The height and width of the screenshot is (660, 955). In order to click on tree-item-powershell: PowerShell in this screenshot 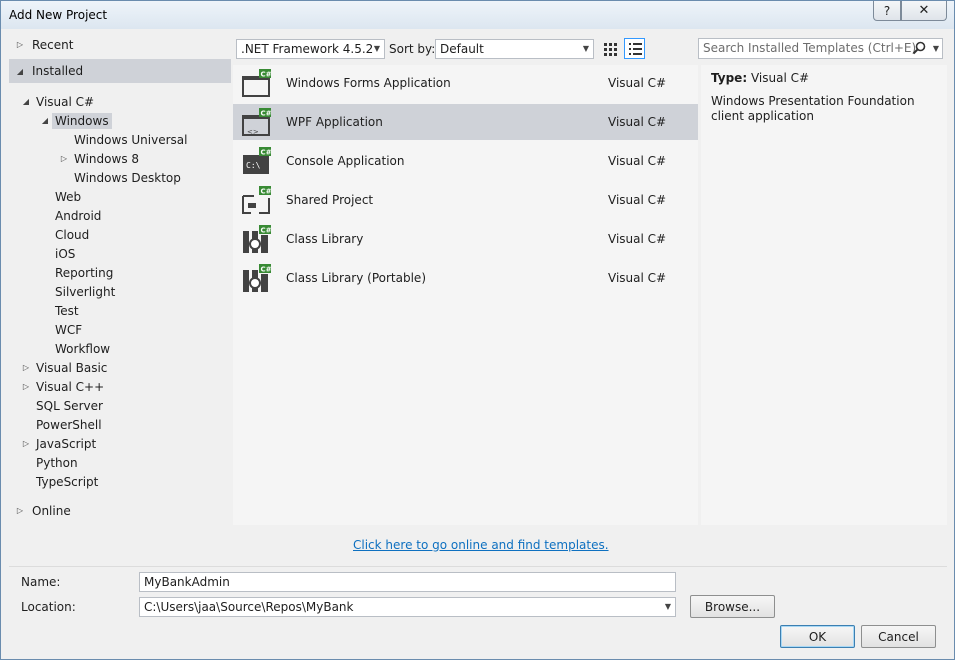, I will do `click(120, 424)`.